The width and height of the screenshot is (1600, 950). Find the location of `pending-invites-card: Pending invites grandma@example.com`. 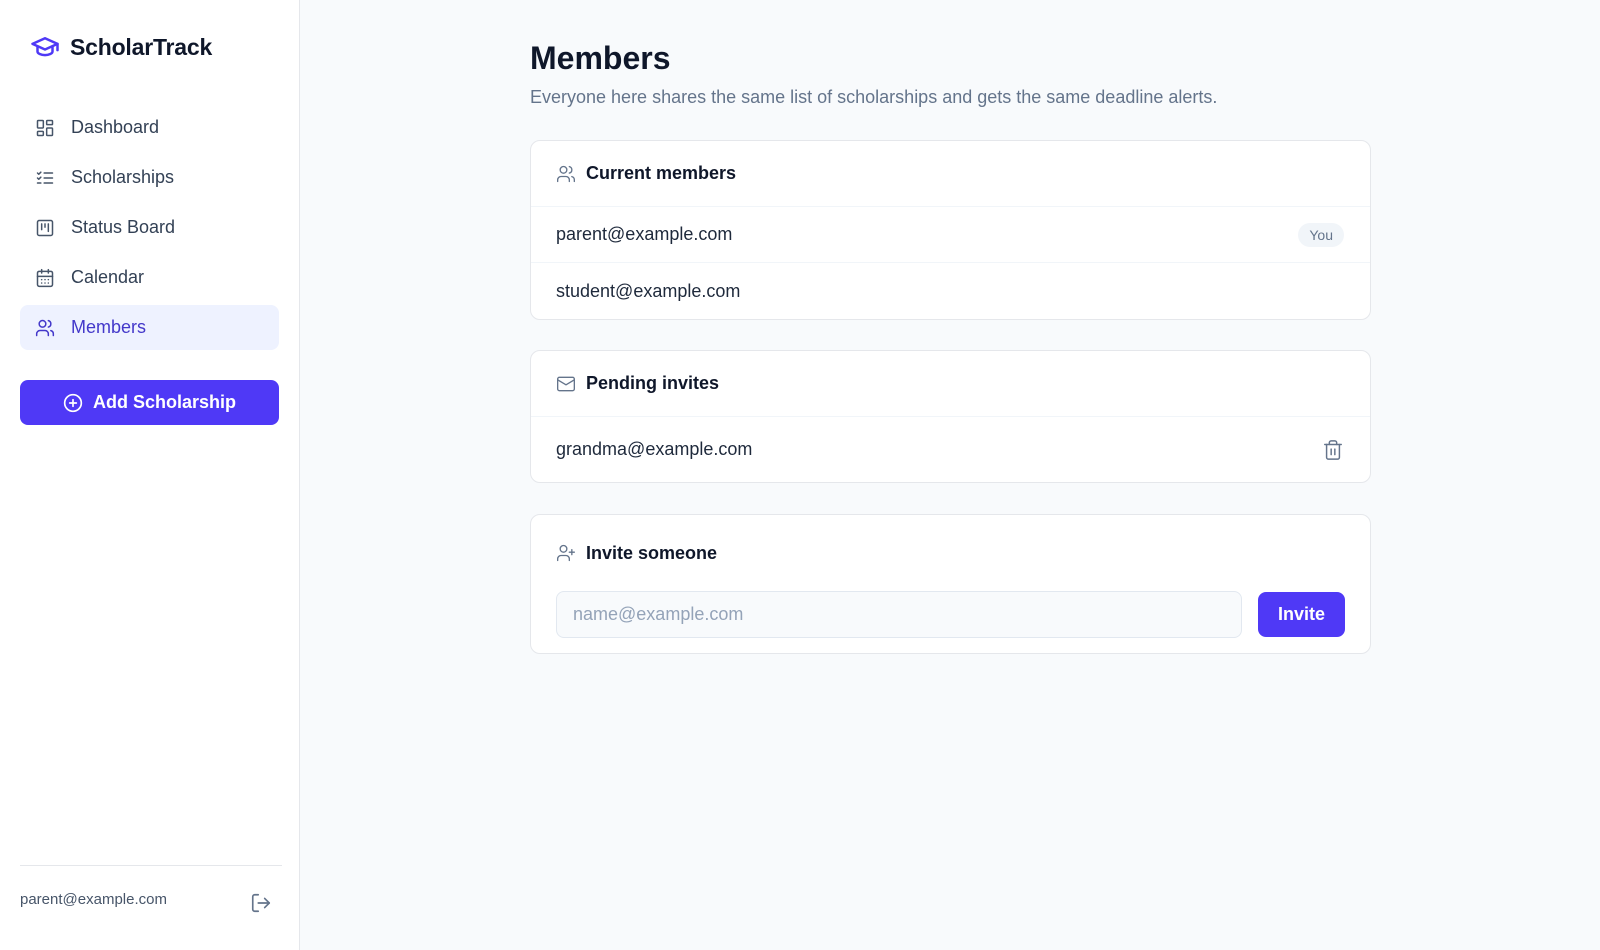

pending-invites-card: Pending invites grandma@example.com is located at coordinates (950, 416).